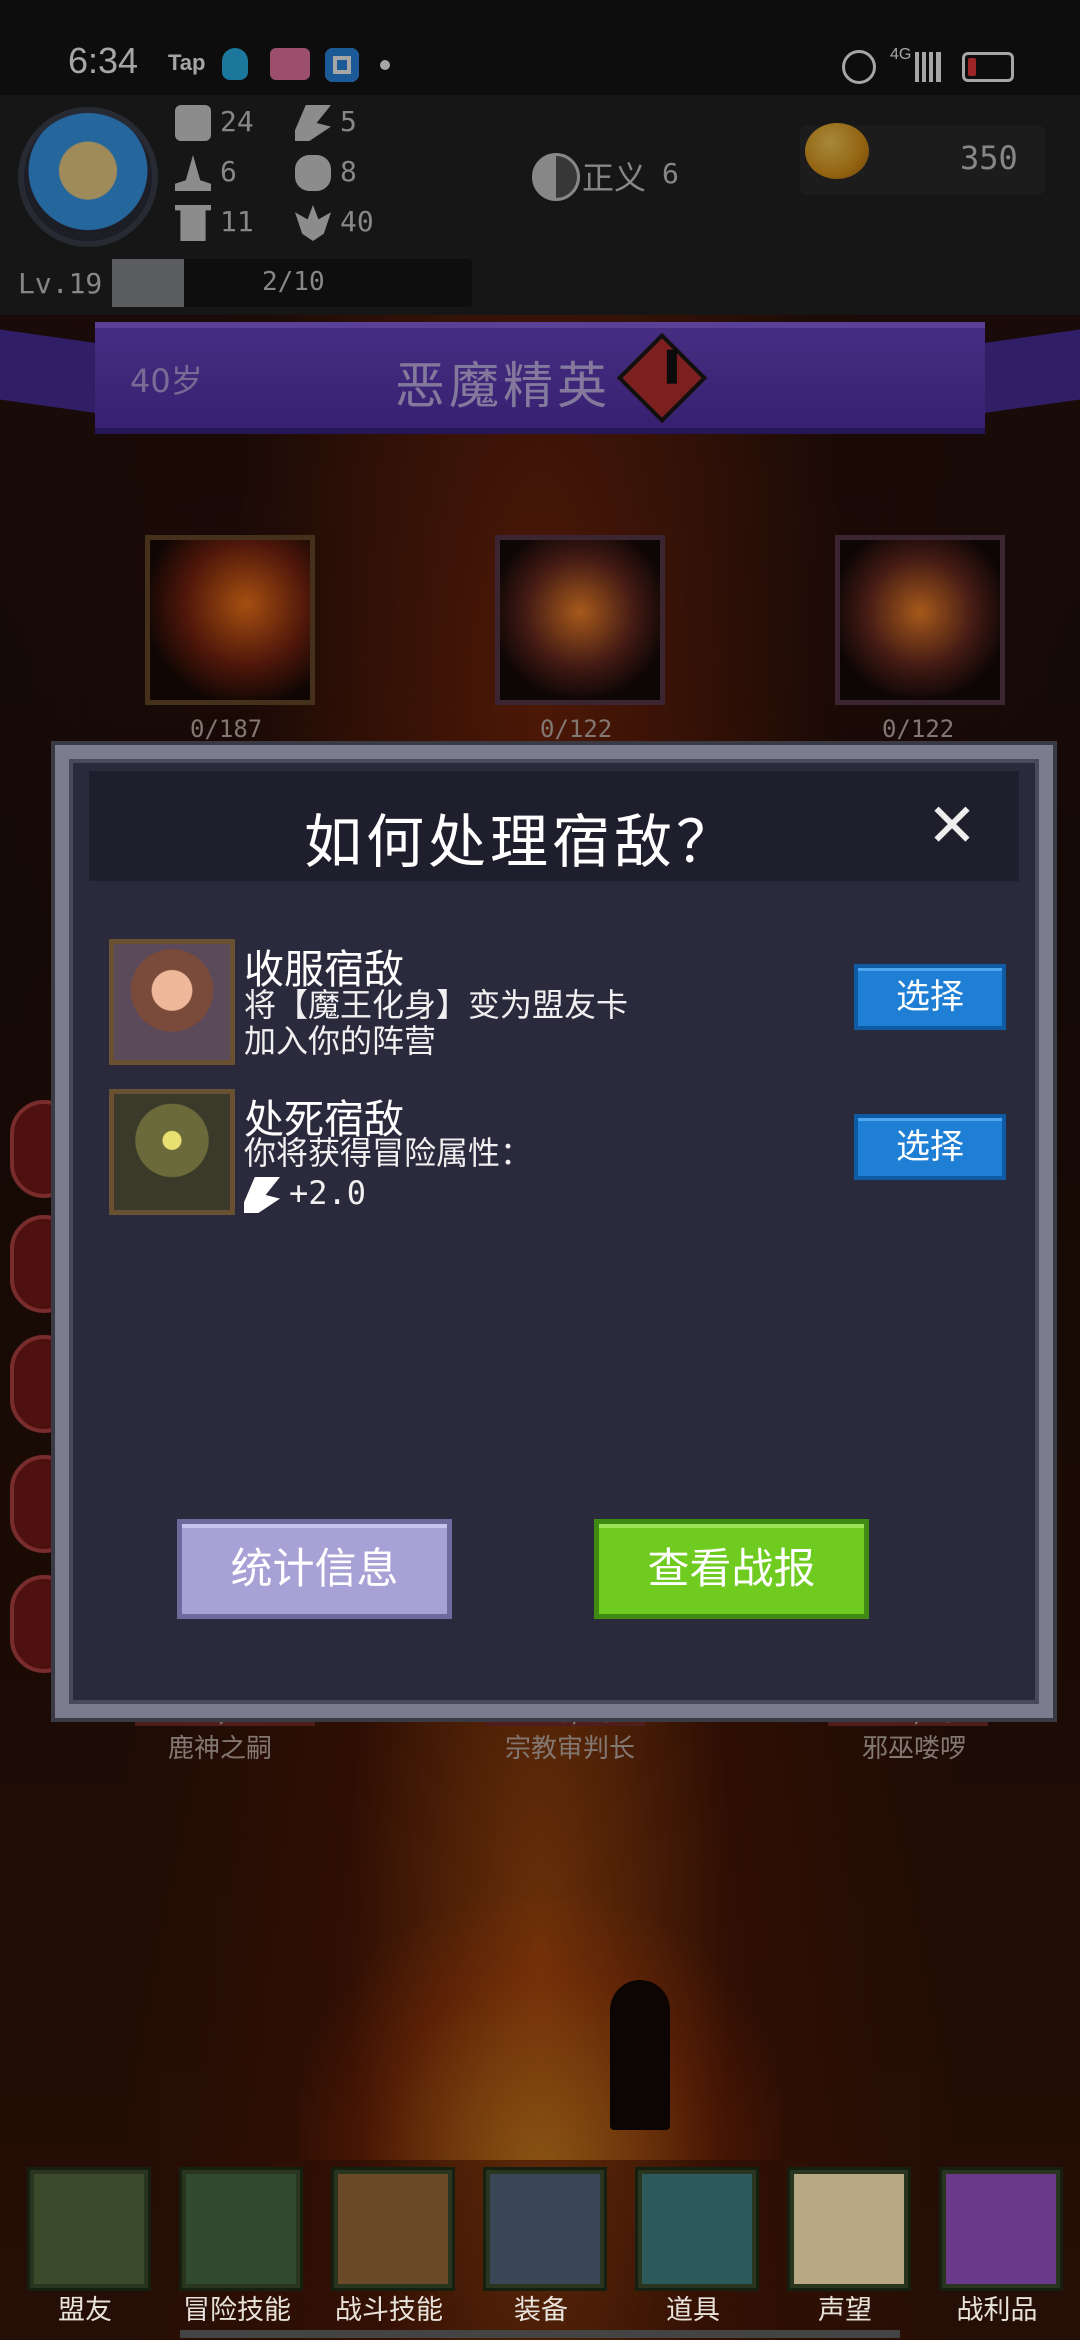 This screenshot has width=1080, height=2340. What do you see at coordinates (172, 1152) in the screenshot?
I see `execute-portrait` at bounding box center [172, 1152].